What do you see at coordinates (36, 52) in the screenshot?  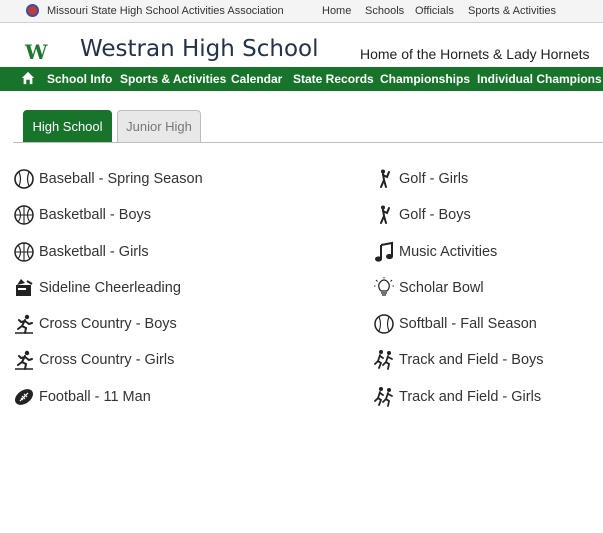 I see `school-logo: W` at bounding box center [36, 52].